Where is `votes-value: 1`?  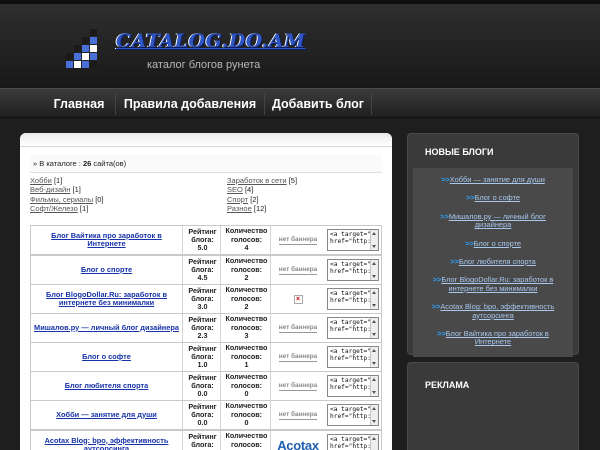 votes-value: 1 is located at coordinates (246, 365).